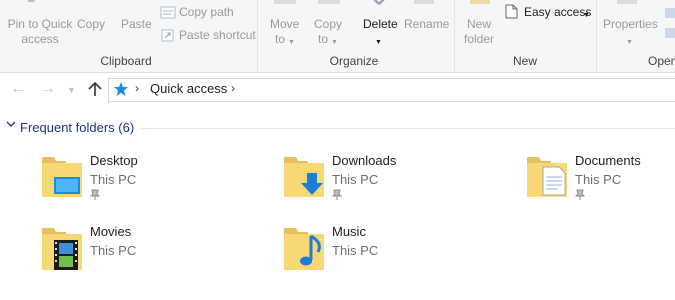 This screenshot has width=675, height=300. Describe the element at coordinates (206, 12) in the screenshot. I see `copy-path-label: Copy path` at that location.